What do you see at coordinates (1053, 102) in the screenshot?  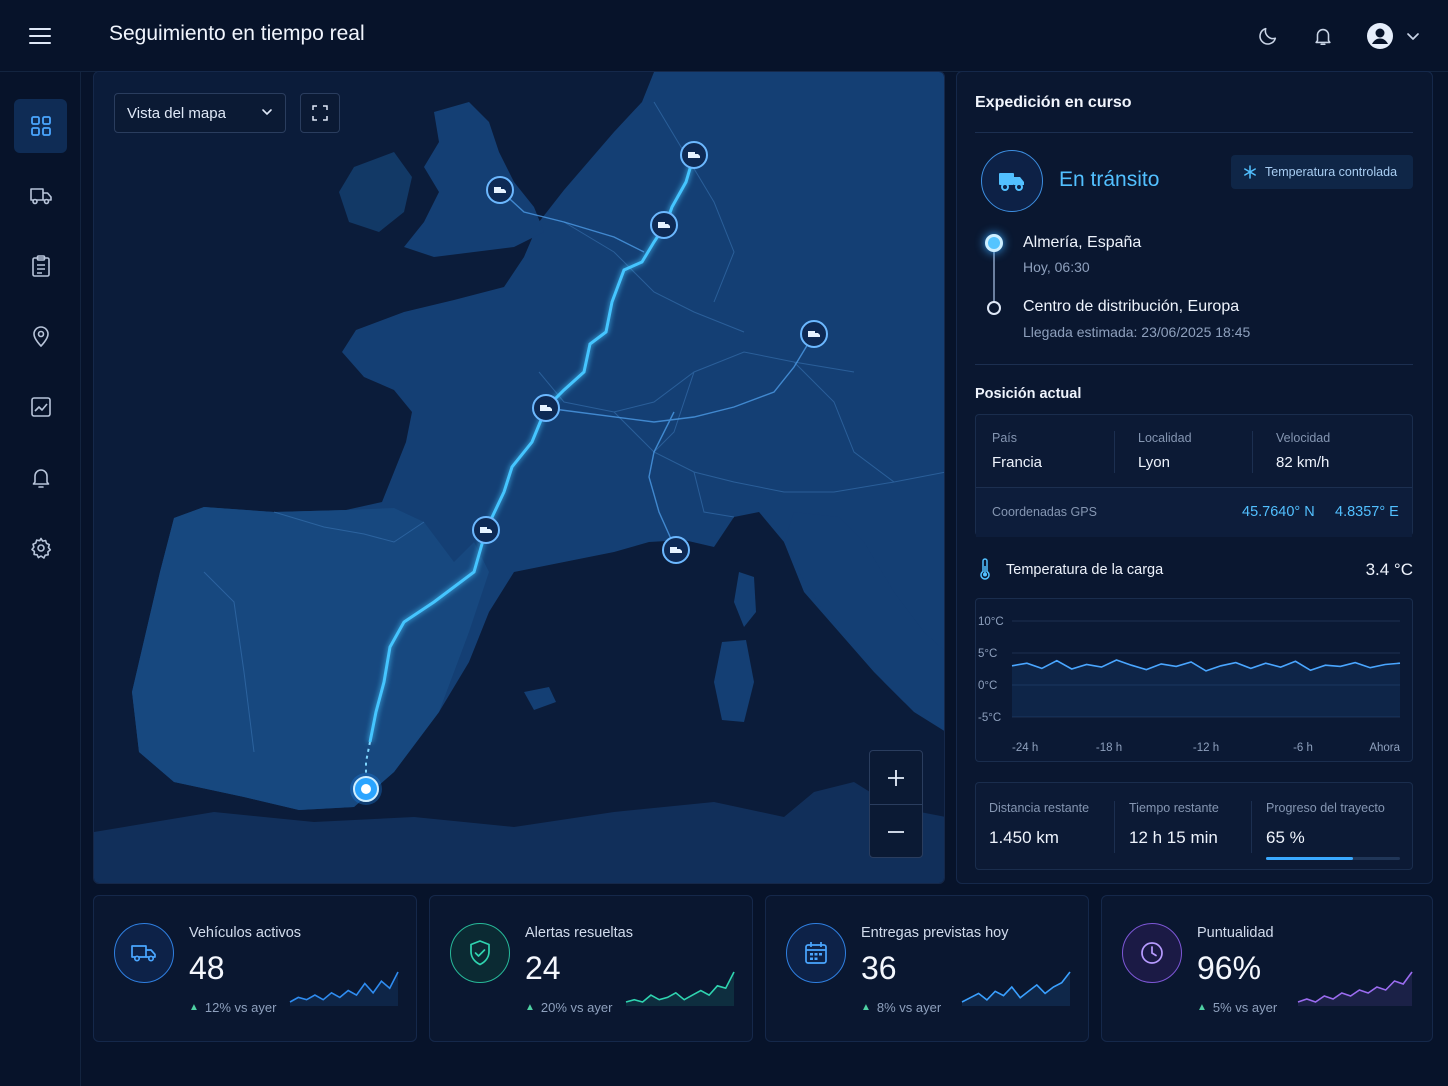 I see `shipment-title: Expedición en curso` at bounding box center [1053, 102].